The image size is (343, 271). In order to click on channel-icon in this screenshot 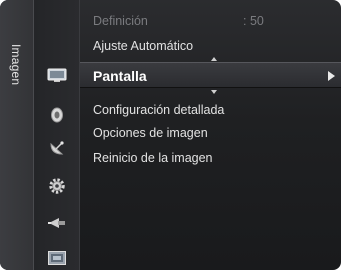, I will do `click(57, 148)`.